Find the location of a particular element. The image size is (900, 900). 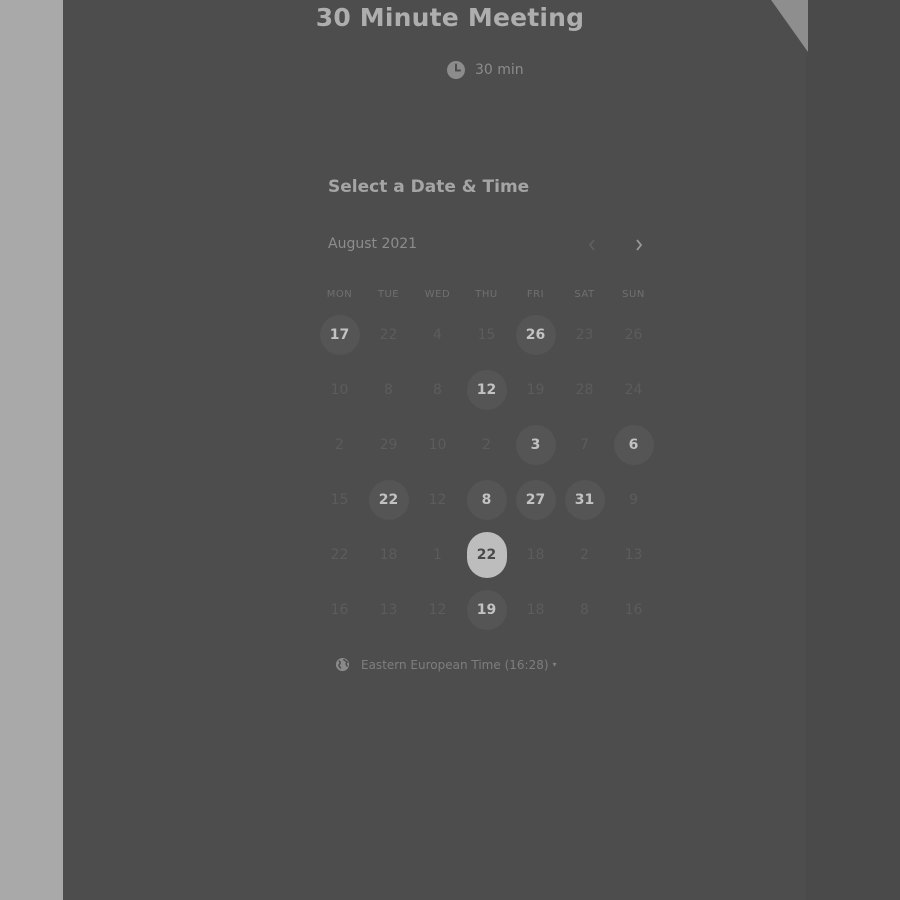

chevron-right-icon is located at coordinates (639, 245).